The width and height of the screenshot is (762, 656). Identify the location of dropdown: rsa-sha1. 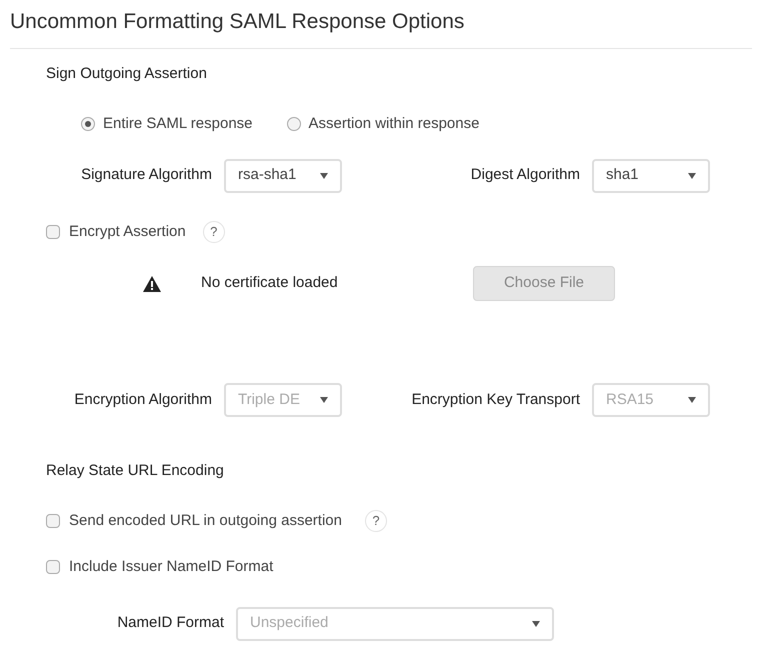
(283, 175).